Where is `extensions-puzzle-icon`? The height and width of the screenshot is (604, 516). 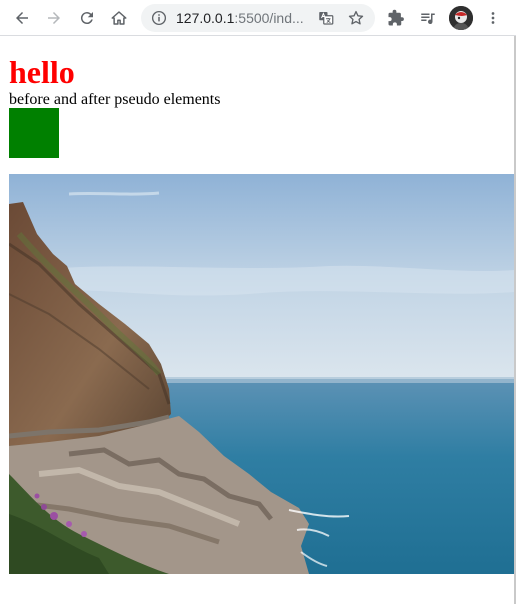
extensions-puzzle-icon is located at coordinates (396, 18).